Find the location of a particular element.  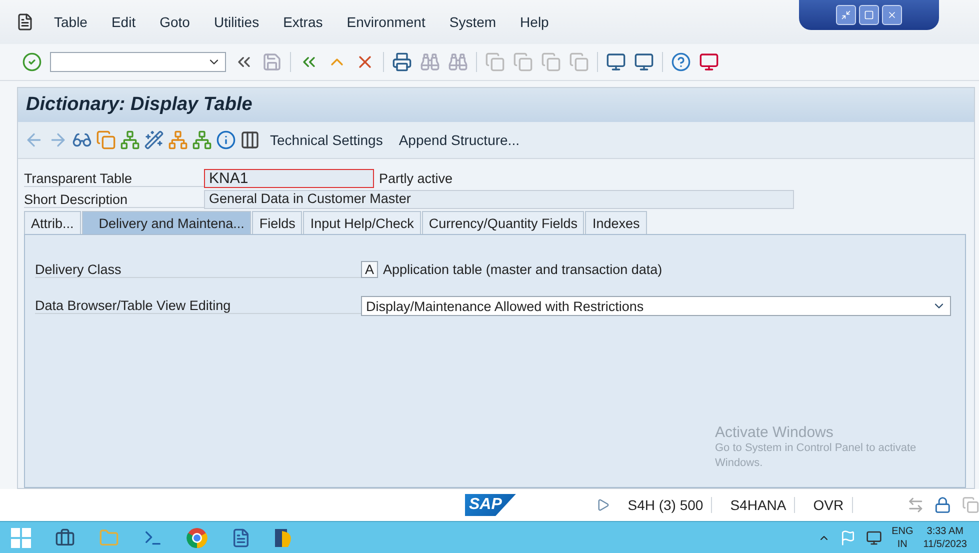

restore-button is located at coordinates (869, 15).